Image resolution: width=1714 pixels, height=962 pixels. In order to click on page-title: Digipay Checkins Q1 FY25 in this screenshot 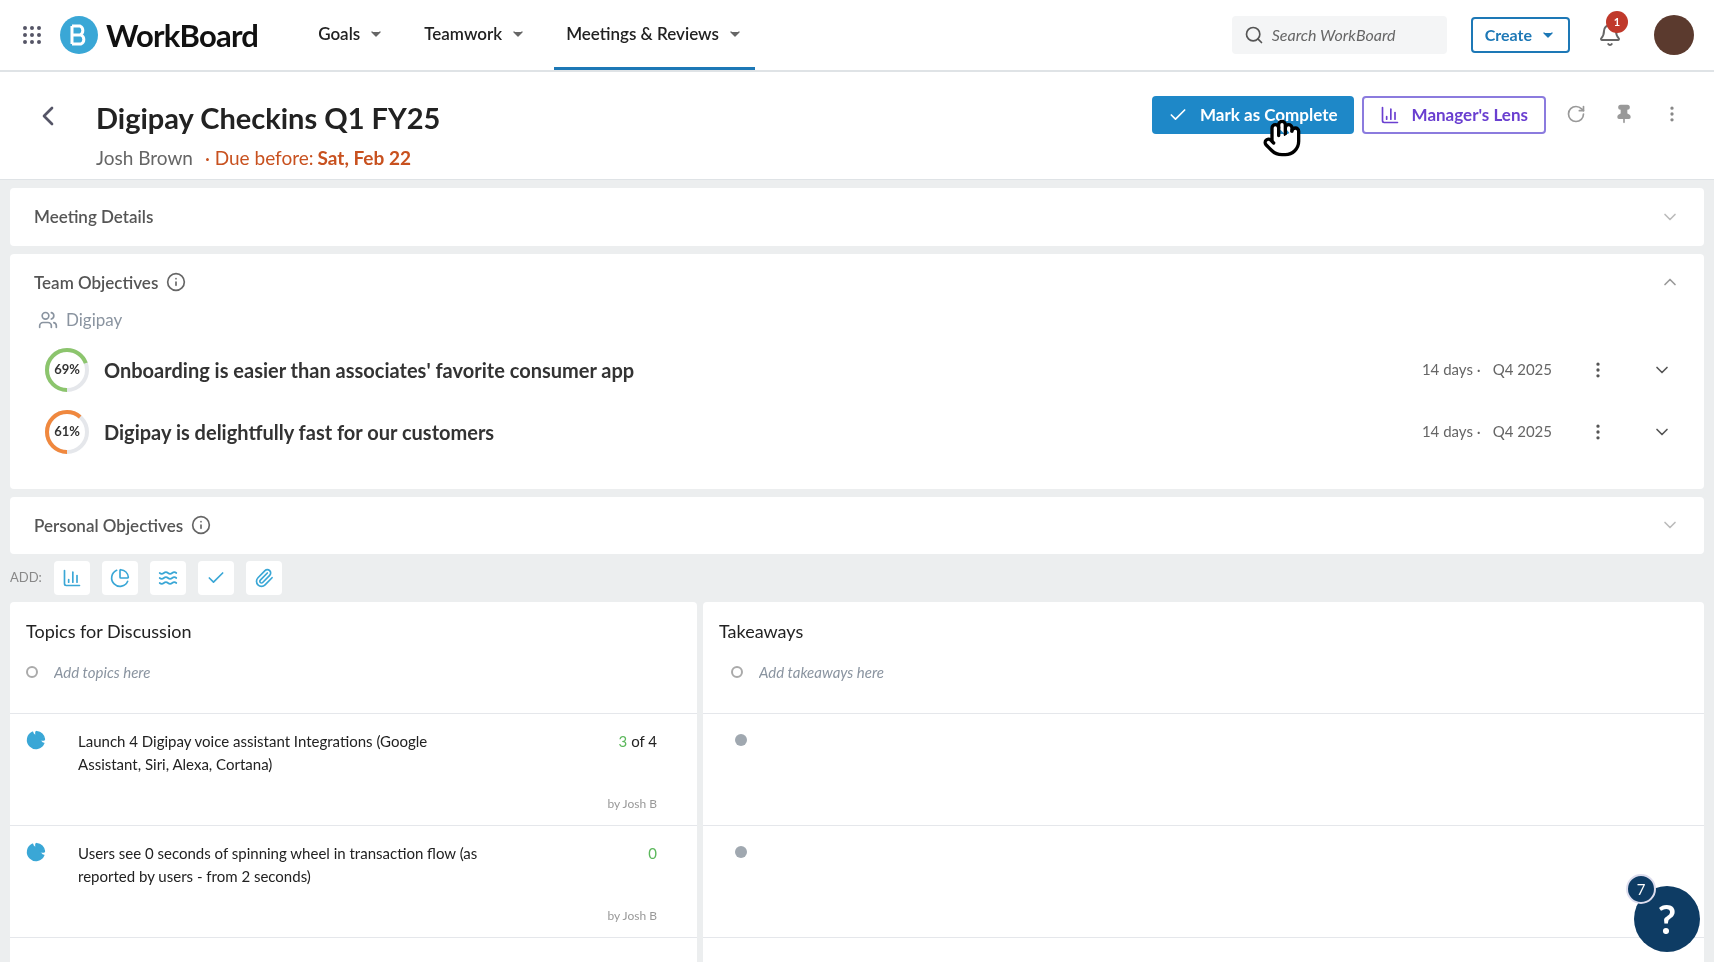, I will do `click(268, 118)`.